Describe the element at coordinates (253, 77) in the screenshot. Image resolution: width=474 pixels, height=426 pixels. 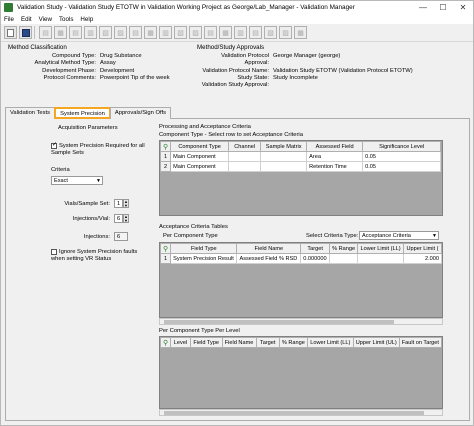
I see `info-label: Study State:` at that location.